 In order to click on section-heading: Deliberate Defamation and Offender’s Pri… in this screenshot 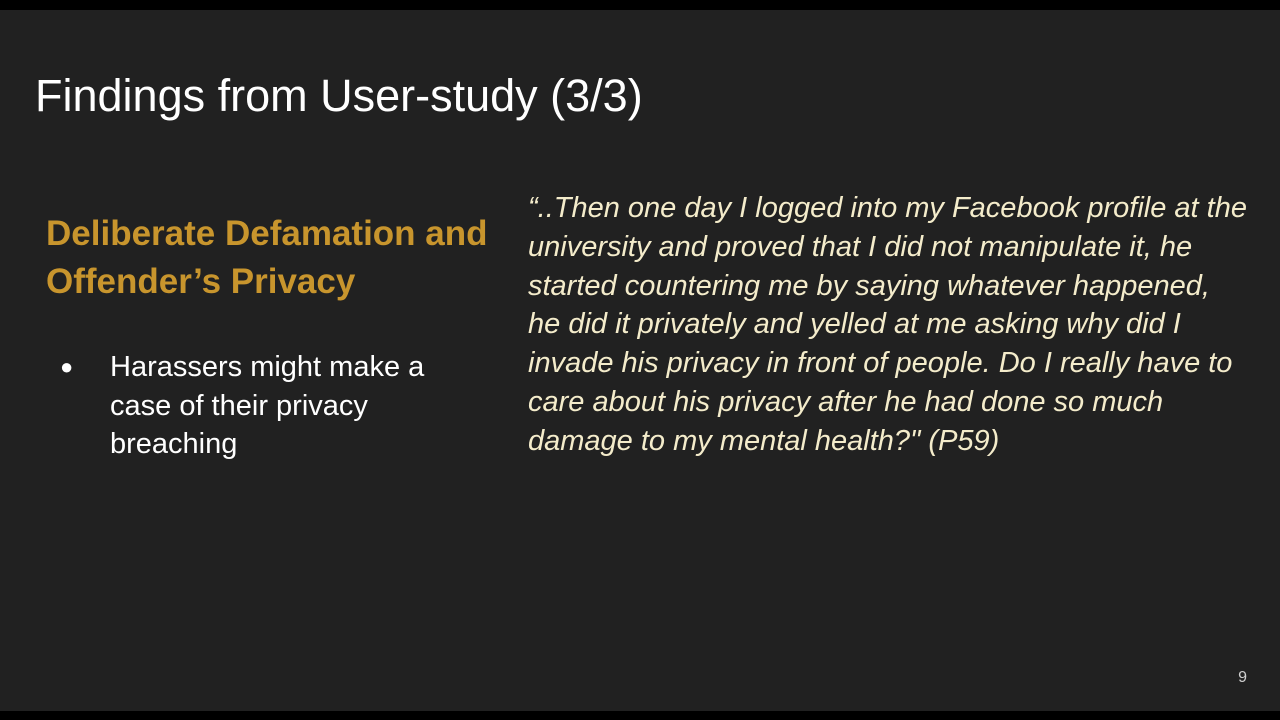, I will do `click(267, 257)`.